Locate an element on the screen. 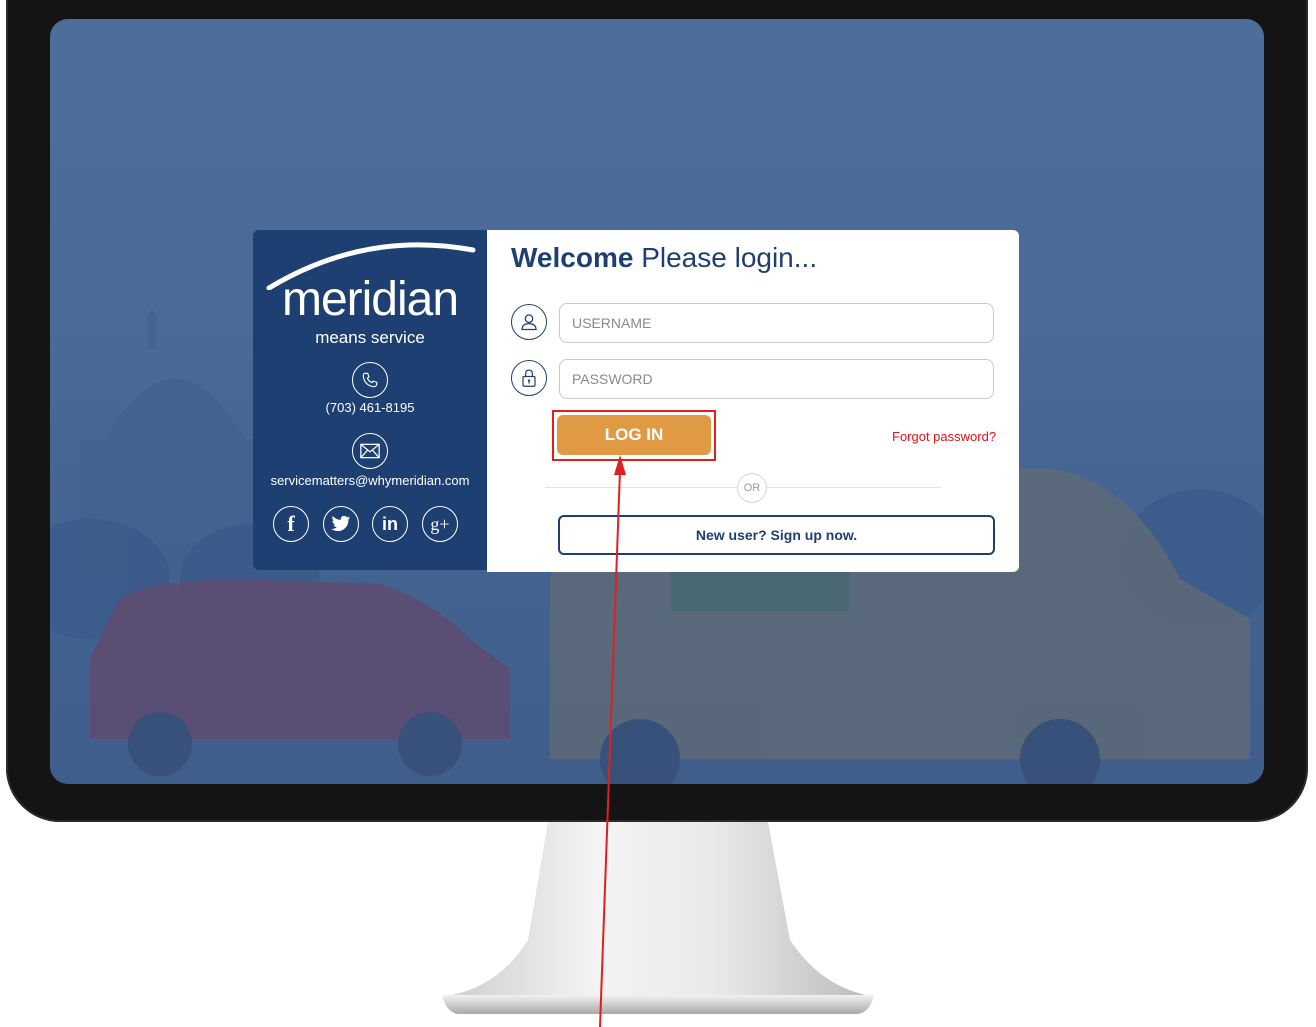 The height and width of the screenshot is (1027, 1316). email-address: servicematters@whymeridian.com is located at coordinates (370, 480).